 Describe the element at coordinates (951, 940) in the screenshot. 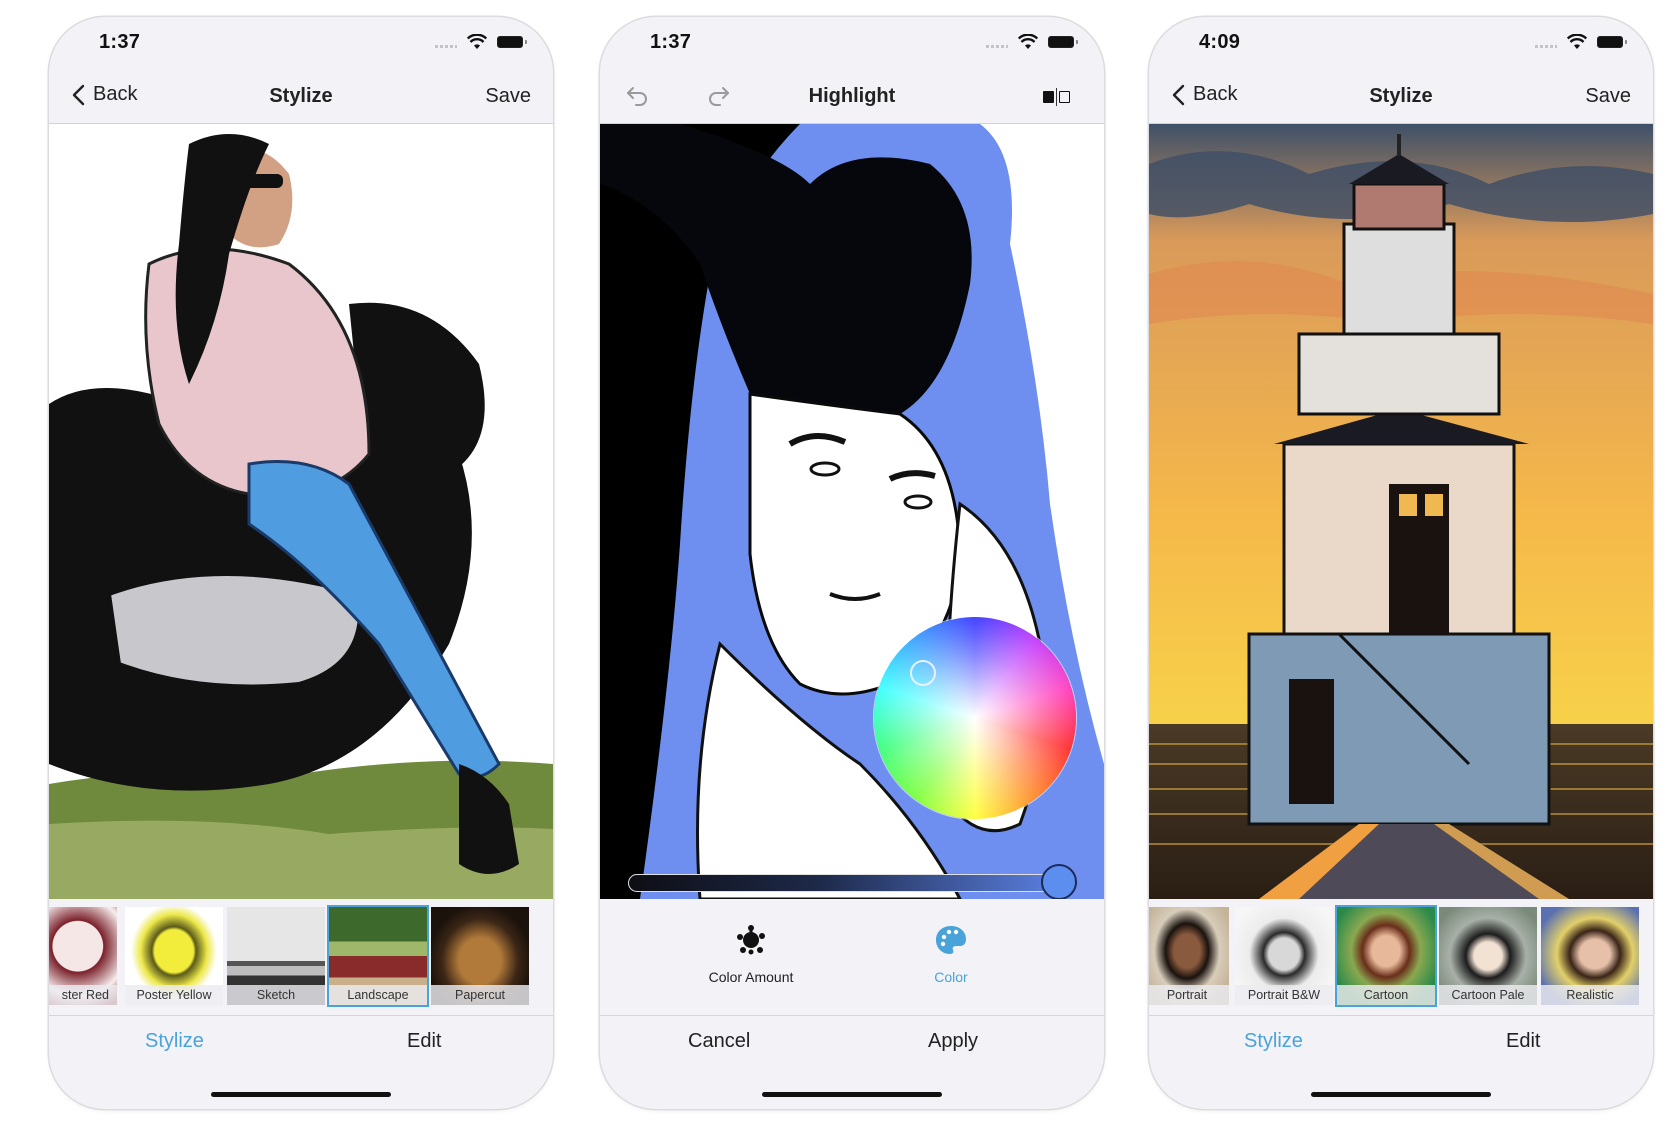

I see `palette-icon` at that location.